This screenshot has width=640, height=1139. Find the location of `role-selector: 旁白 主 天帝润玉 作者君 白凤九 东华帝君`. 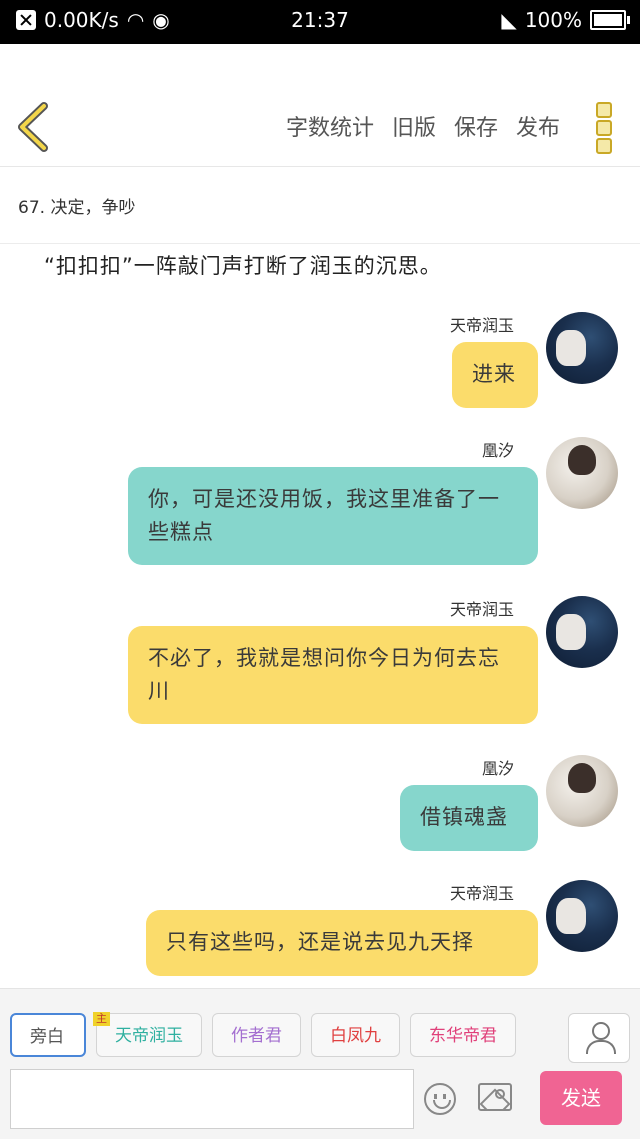

role-selector: 旁白 主 天帝润玉 作者君 白凤九 东华帝君 is located at coordinates (263, 1034).